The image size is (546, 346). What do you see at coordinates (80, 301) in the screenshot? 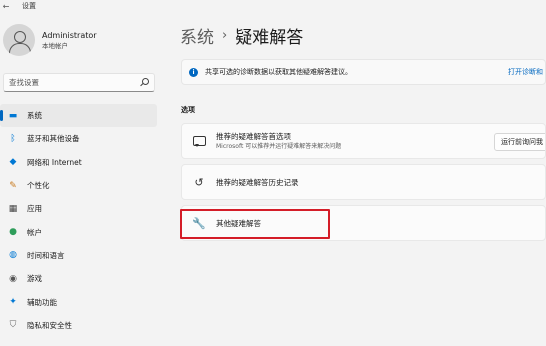
I see `sidebar-item-accessibility: ✦ 辅助功能` at bounding box center [80, 301].